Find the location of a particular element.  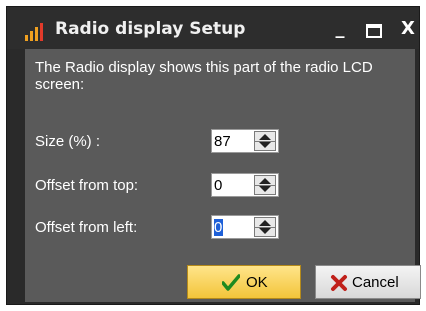

signal-bars-icon is located at coordinates (34, 32).